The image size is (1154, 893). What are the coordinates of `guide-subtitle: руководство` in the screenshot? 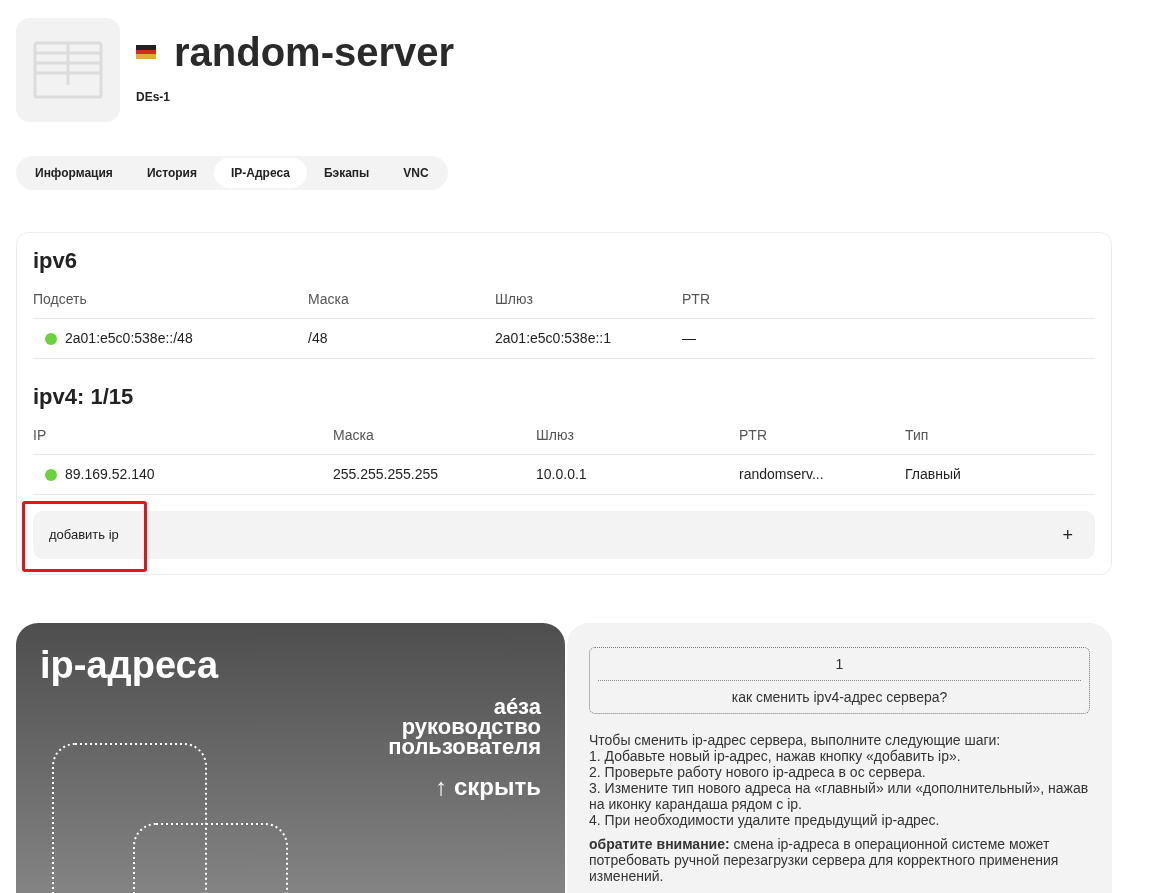 It's located at (471, 727).